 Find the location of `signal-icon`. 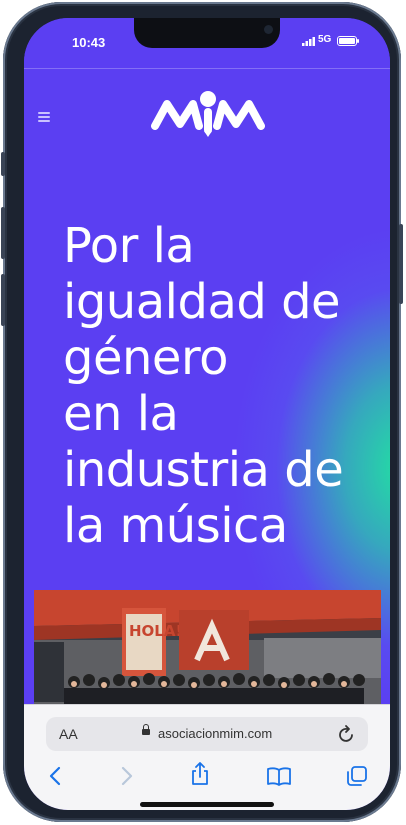

signal-icon is located at coordinates (308, 41).